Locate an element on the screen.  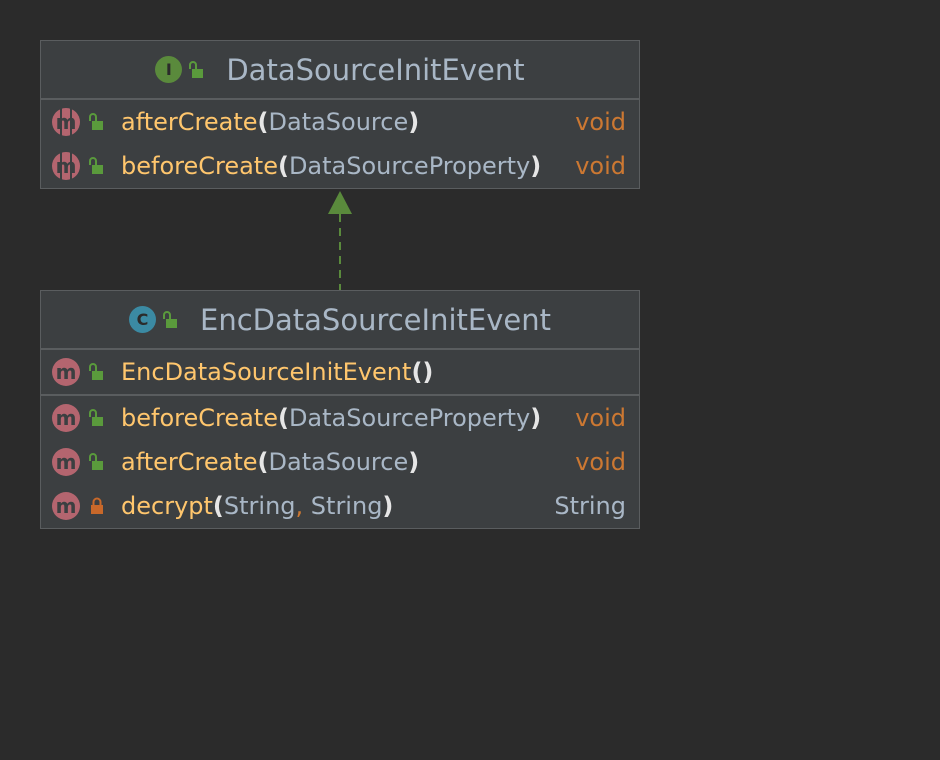
interface-header: I DataSourceInitEvent is located at coordinates (340, 70).